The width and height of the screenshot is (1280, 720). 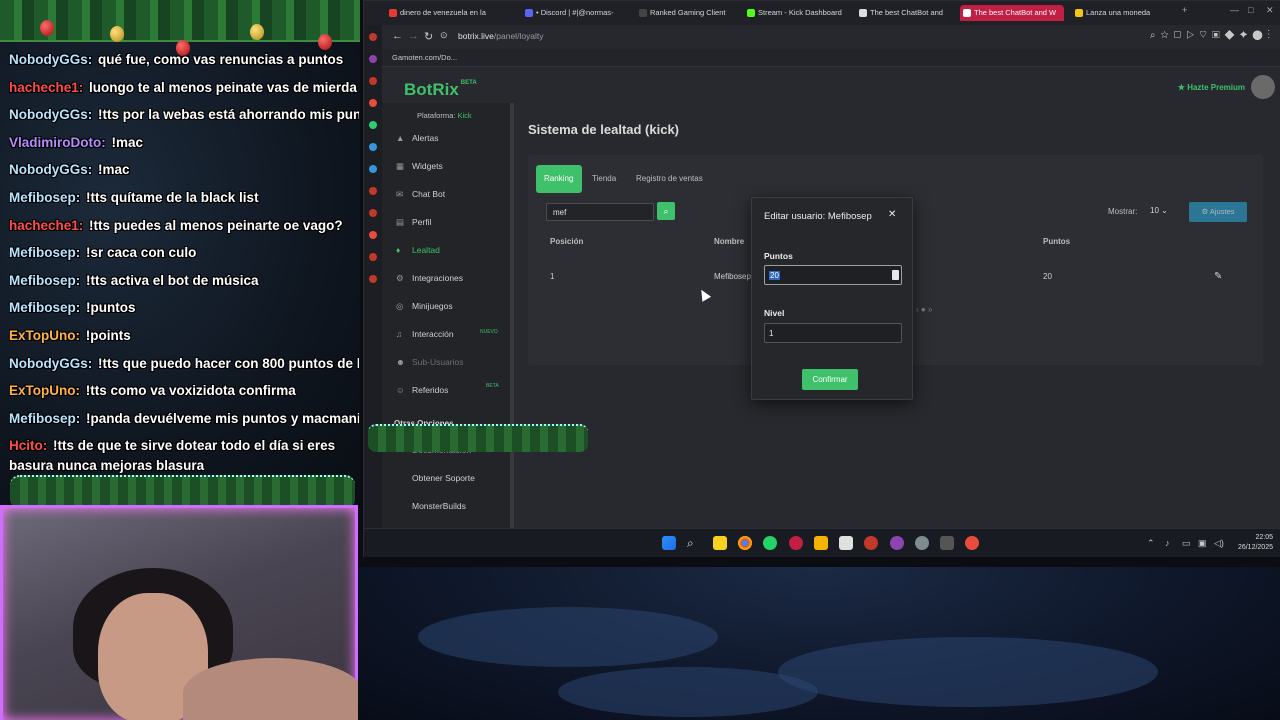 I want to click on sidebar-item-minijuegos: ◎ Minijuegos, so click(x=424, y=306).